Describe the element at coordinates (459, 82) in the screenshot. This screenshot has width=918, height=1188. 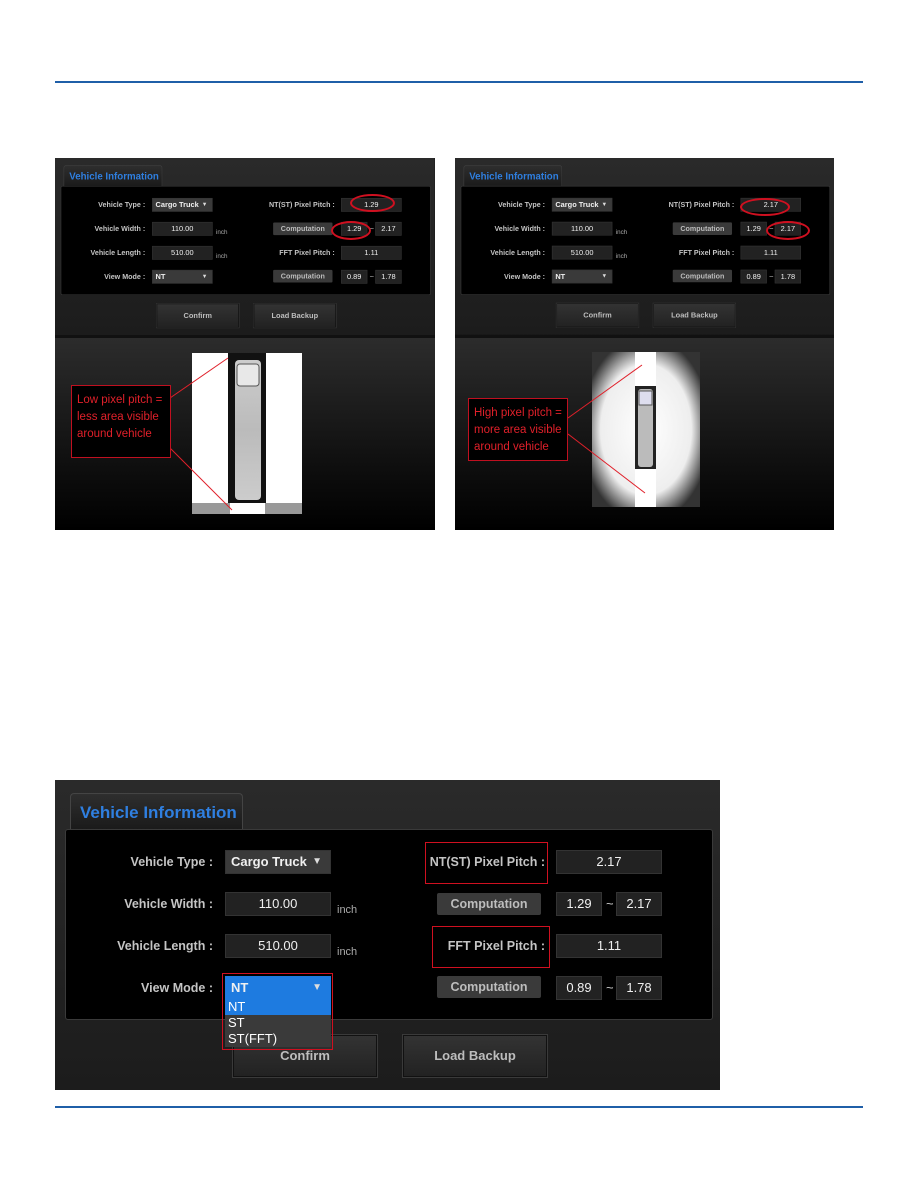
I see `header-rule` at that location.